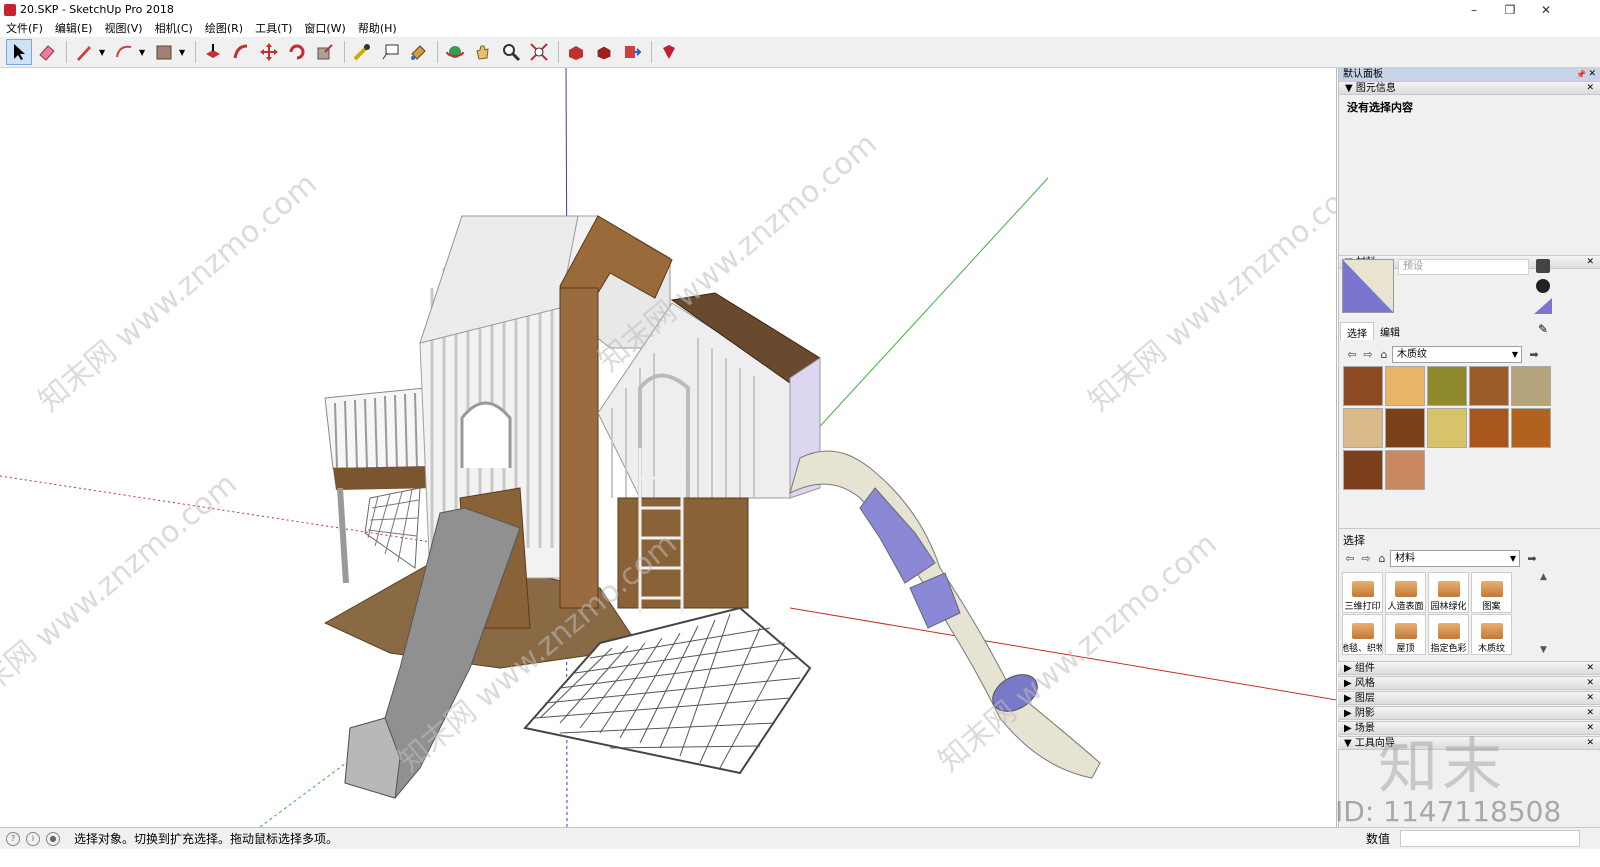 Image resolution: width=1600 pixels, height=867 pixels. I want to click on measurements-input, so click(1490, 838).